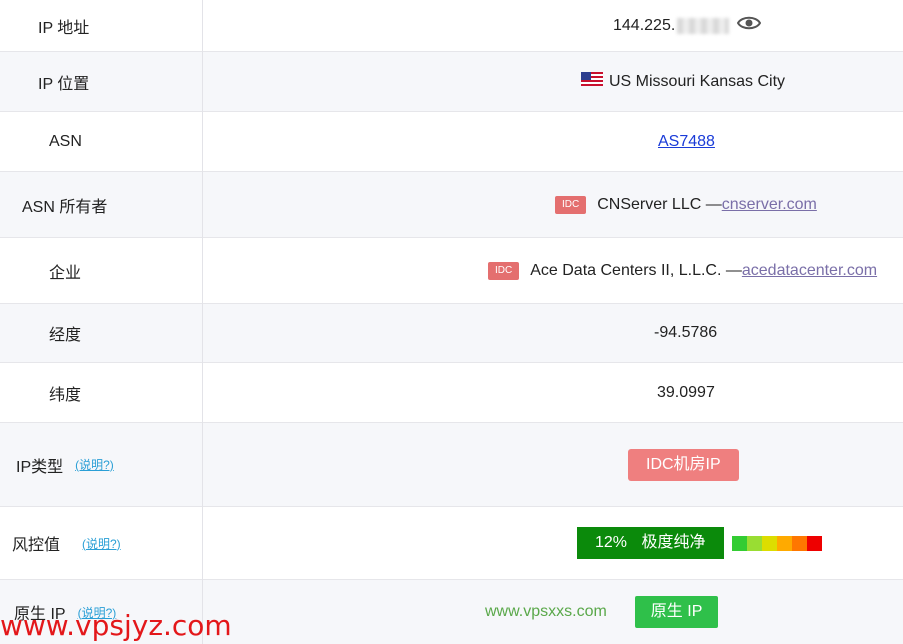 This screenshot has width=903, height=644. Describe the element at coordinates (451, 142) in the screenshot. I see `row-asn: ASN AS7488` at that location.